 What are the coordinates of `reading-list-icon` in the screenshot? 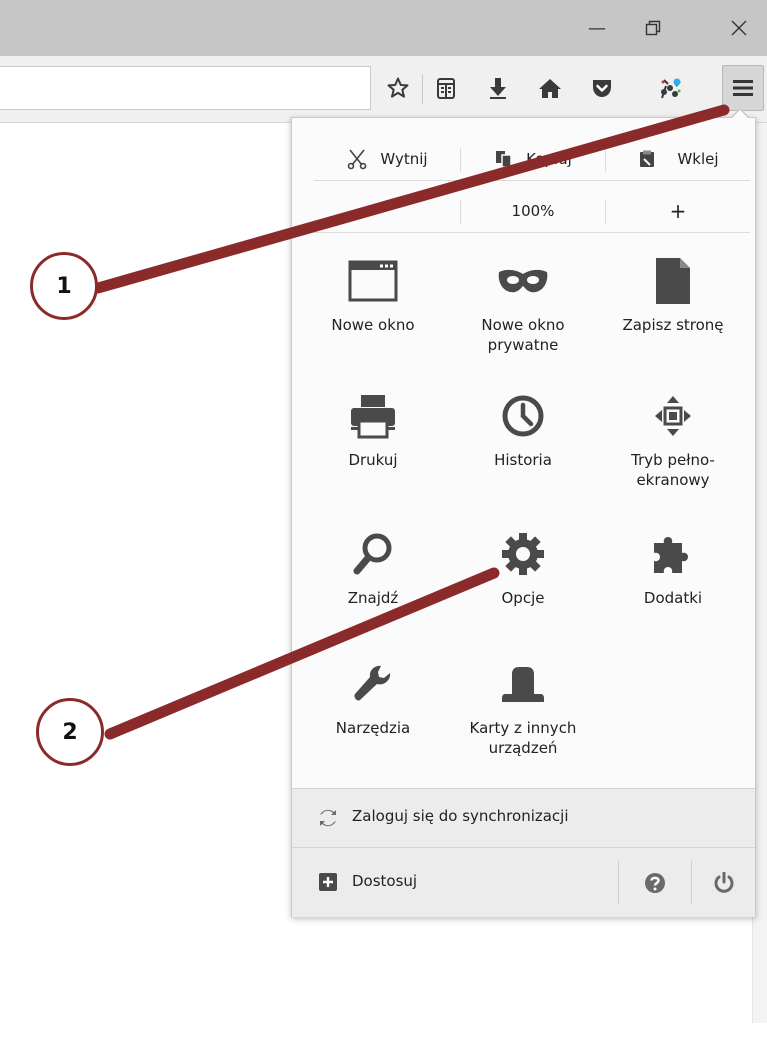 It's located at (446, 88).